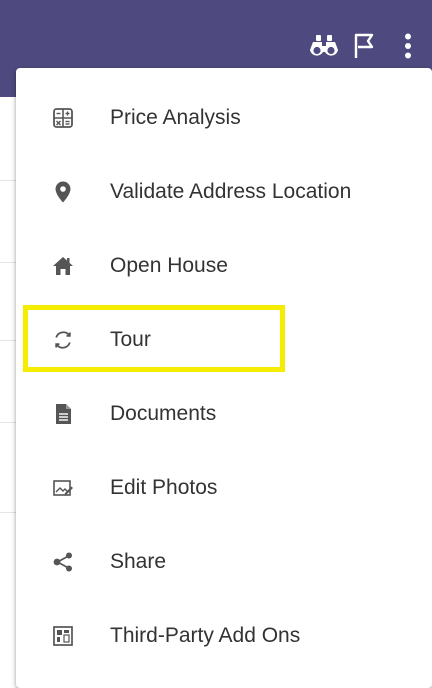 The width and height of the screenshot is (432, 688). I want to click on menu-item-label: Open House, so click(169, 265).